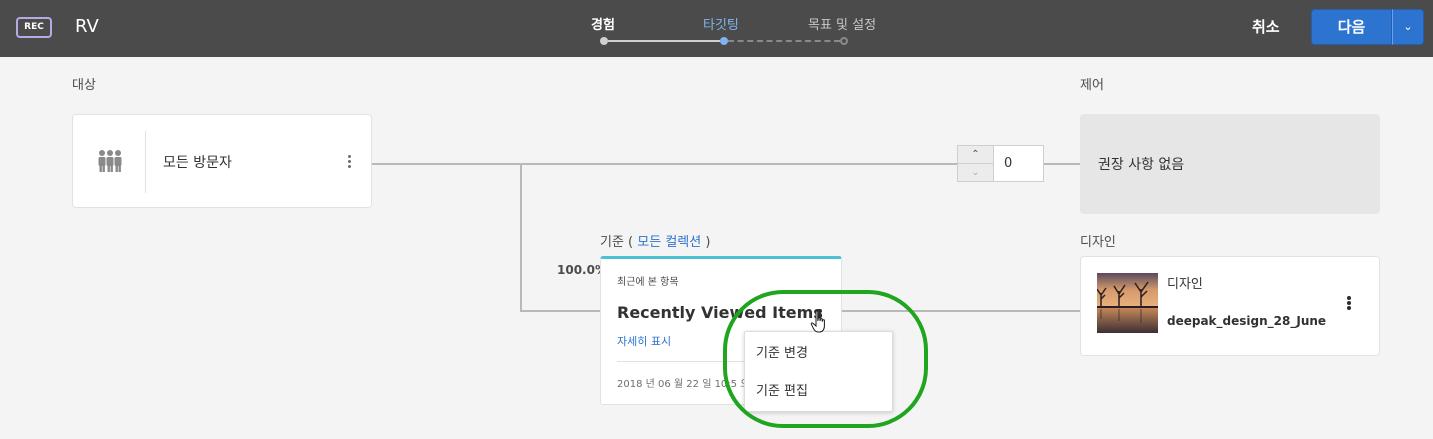  I want to click on activity-title: RV, so click(87, 26).